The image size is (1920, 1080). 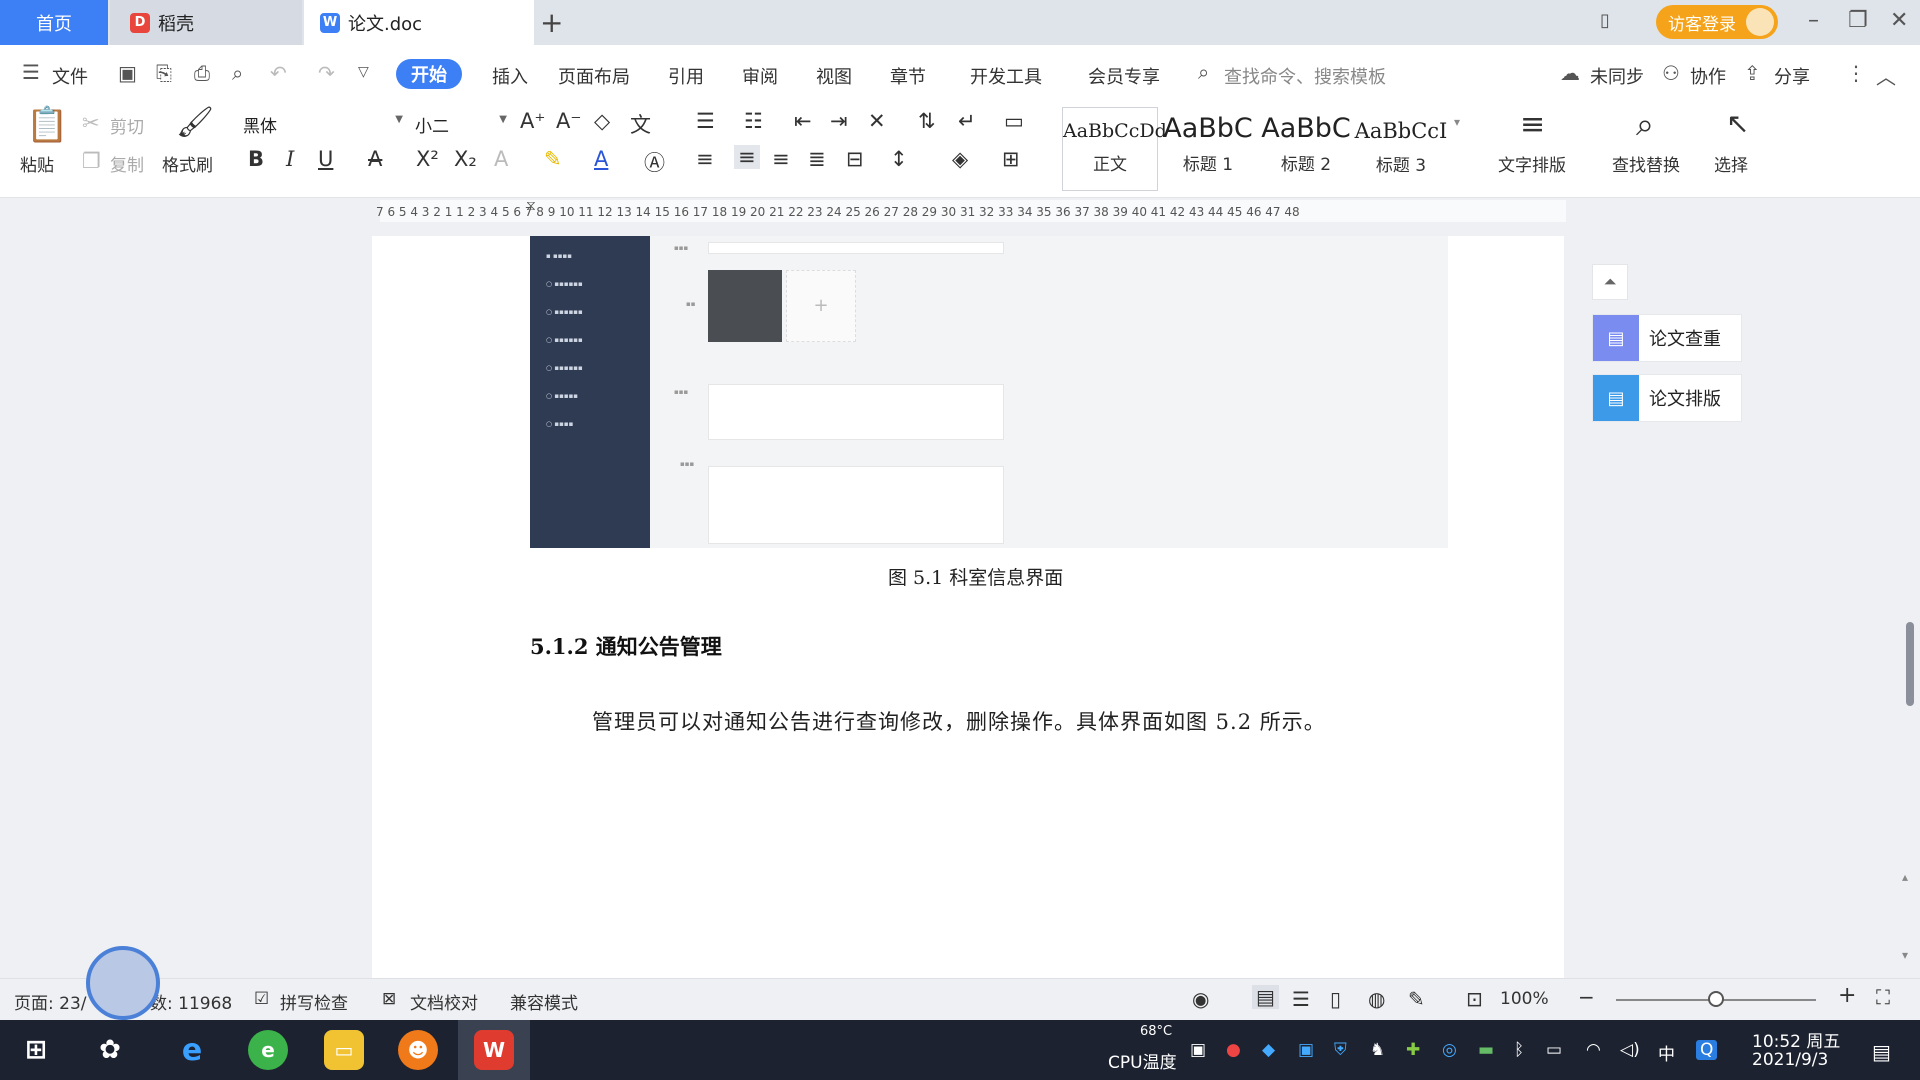 I want to click on outline-view-icon: ☰, so click(x=1301, y=999).